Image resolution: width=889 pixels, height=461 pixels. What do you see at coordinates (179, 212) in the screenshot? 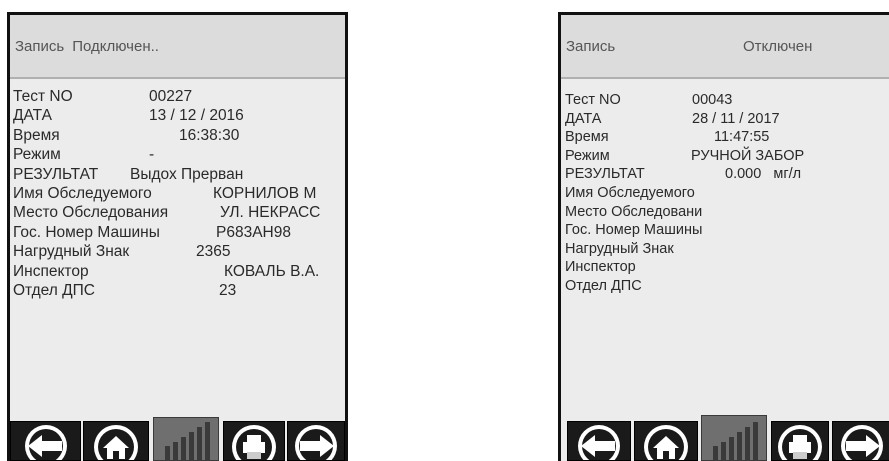
I see `row-exam-place: Место Обследования УЛ. НЕКРАСС` at bounding box center [179, 212].